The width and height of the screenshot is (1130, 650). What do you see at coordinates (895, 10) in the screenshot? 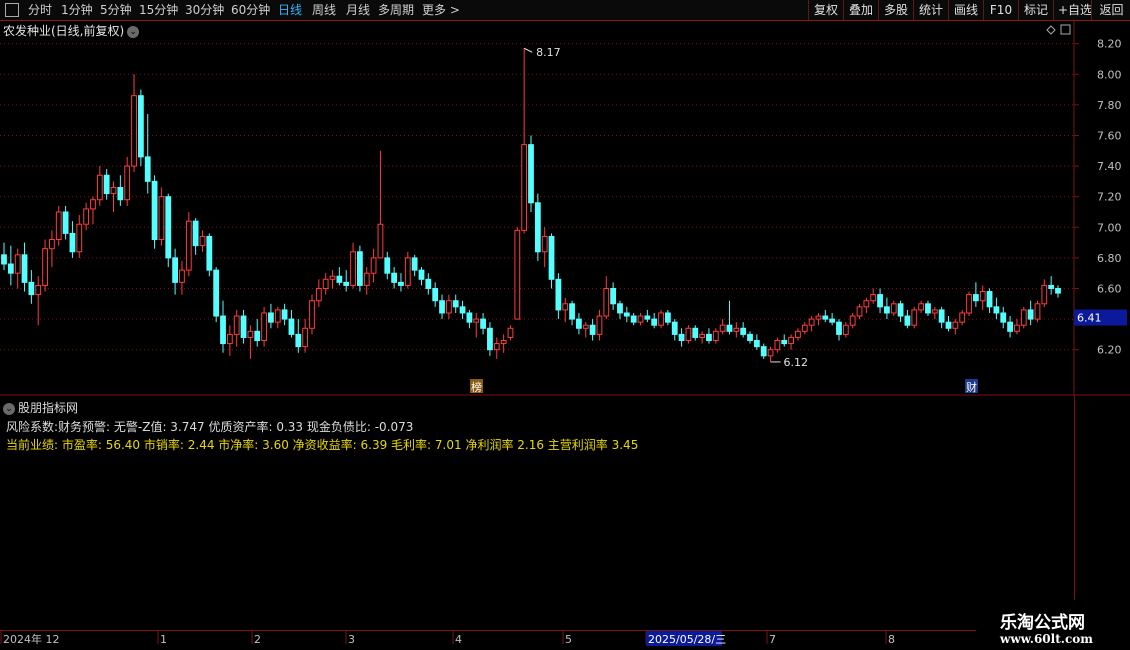
I see `toolbar-button-2: 多股` at bounding box center [895, 10].